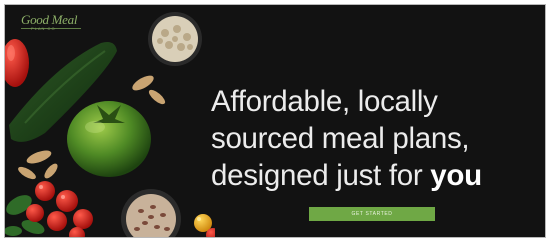 Image resolution: width=552 pixels, height=241 pixels. I want to click on logo-tagline: PLAN CO, so click(43, 28).